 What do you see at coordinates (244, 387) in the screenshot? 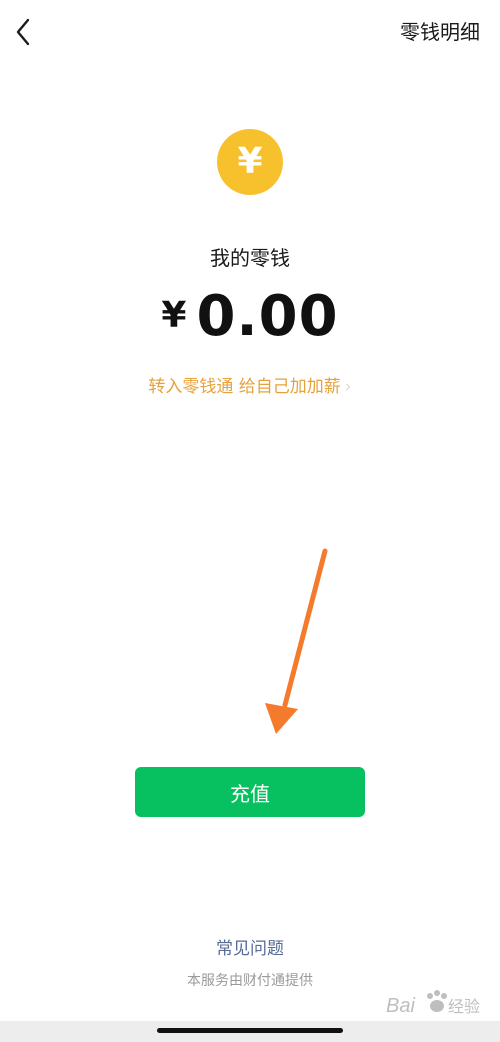
I see `promo-text: 转入零钱通 给自己加加薪` at bounding box center [244, 387].